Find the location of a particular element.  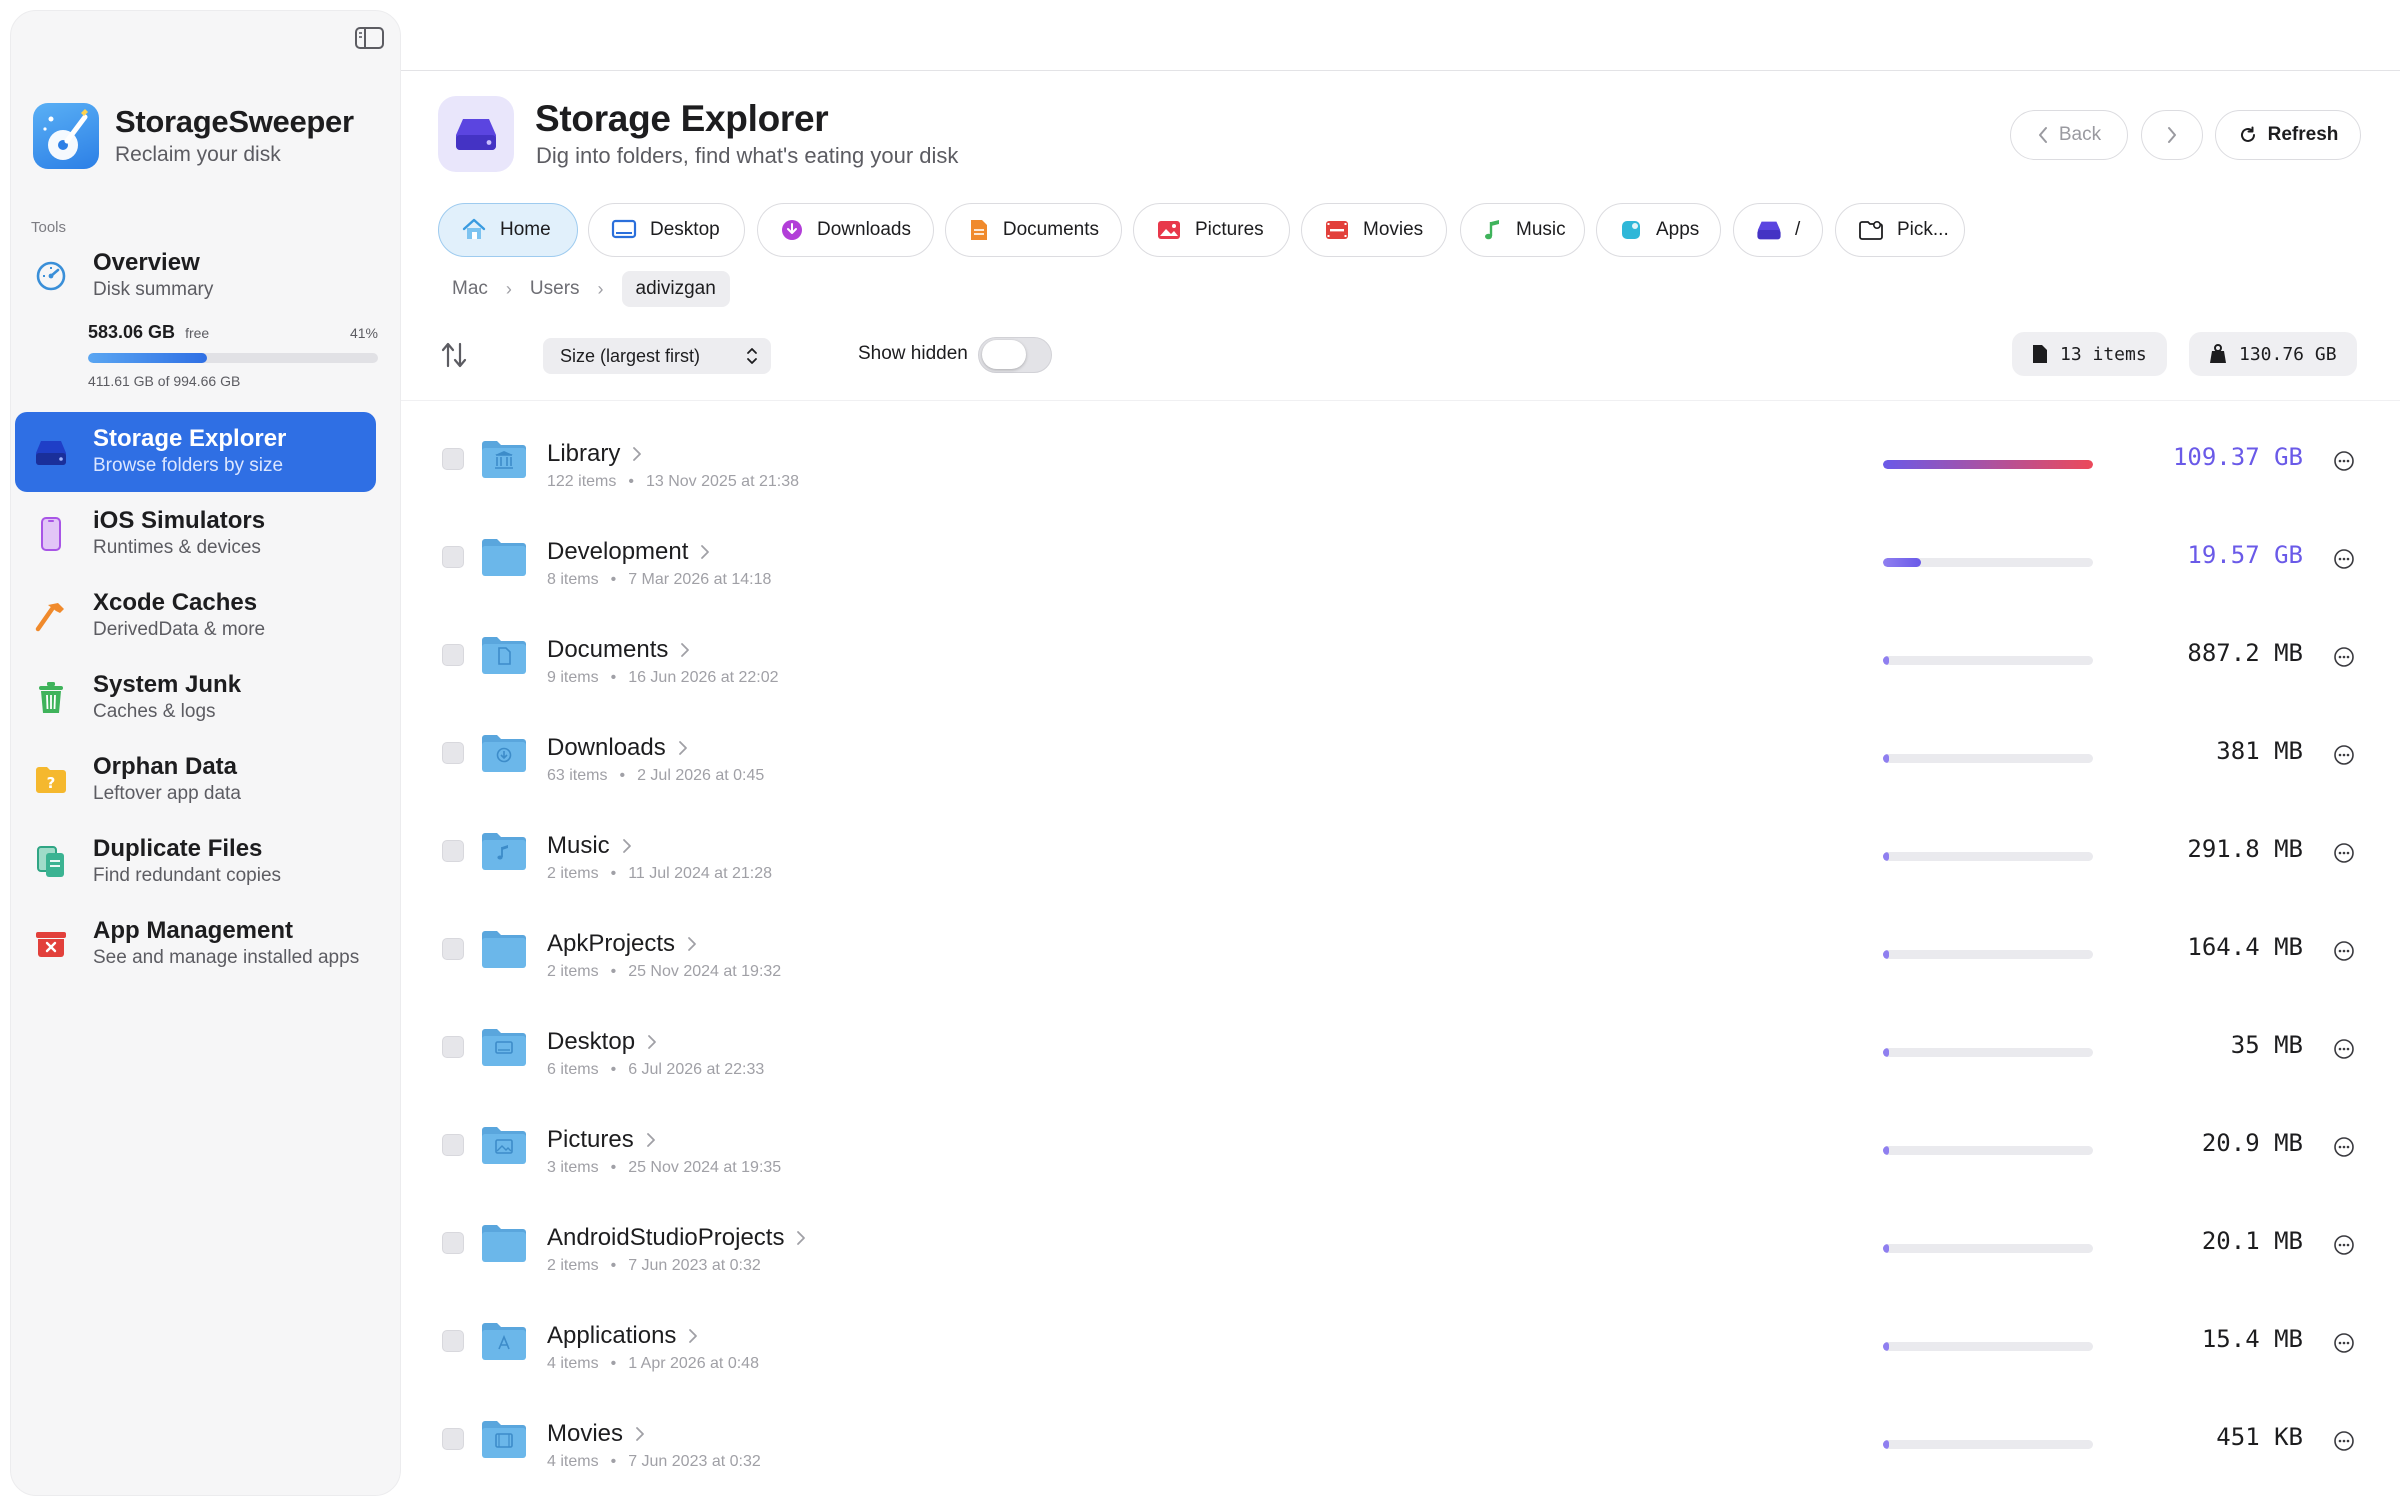

sidebar-item-ios-simulators: iOS Simulators Runtimes & devices is located at coordinates (195, 534).